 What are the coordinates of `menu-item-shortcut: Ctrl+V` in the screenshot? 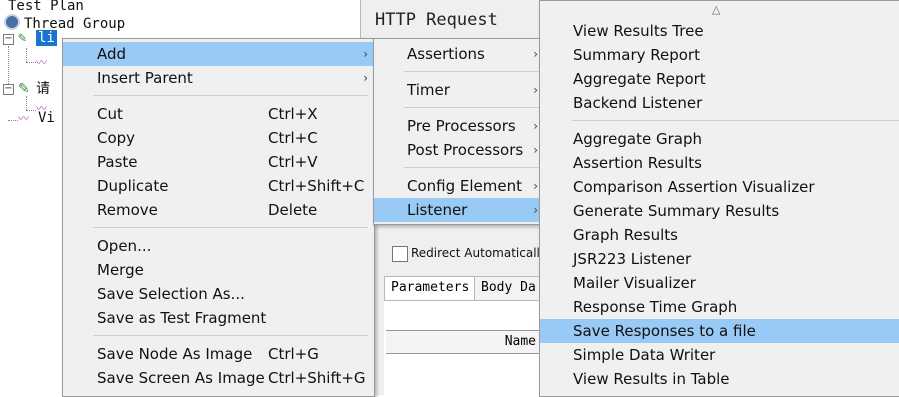 It's located at (293, 162).